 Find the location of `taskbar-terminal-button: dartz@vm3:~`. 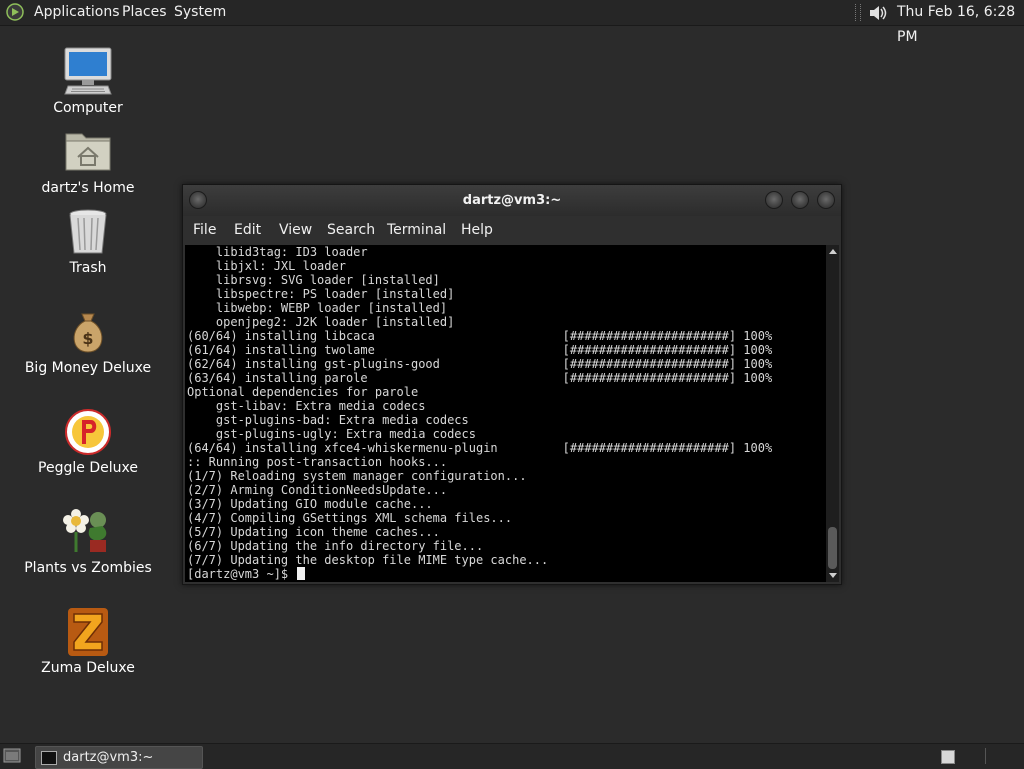

taskbar-terminal-button: dartz@vm3:~ is located at coordinates (119, 757).